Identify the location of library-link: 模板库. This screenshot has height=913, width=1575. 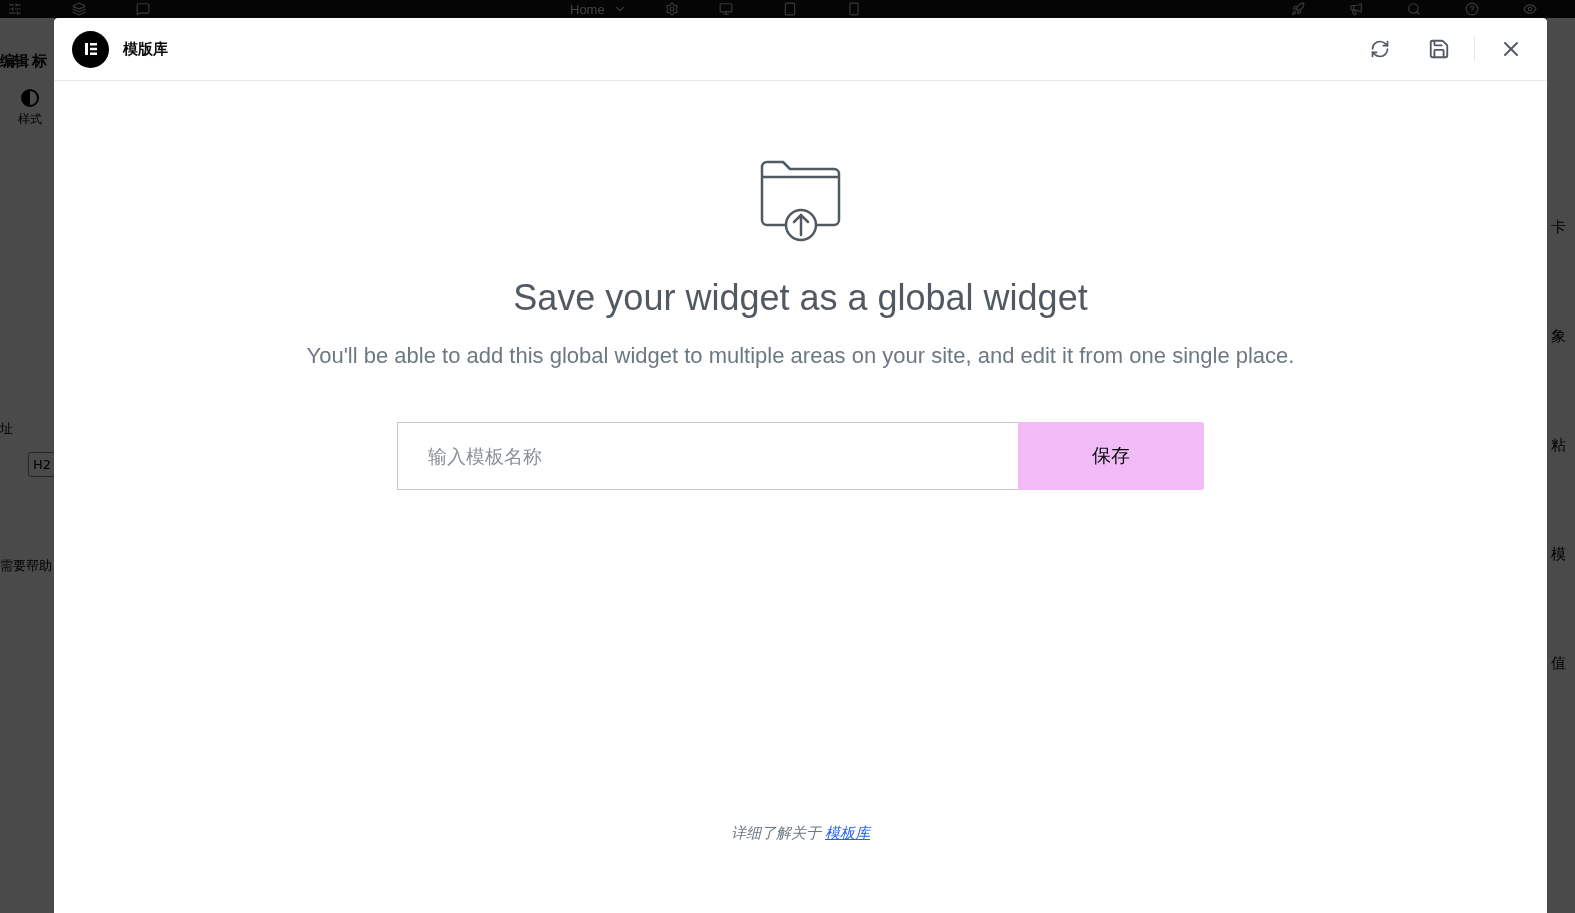
(847, 833).